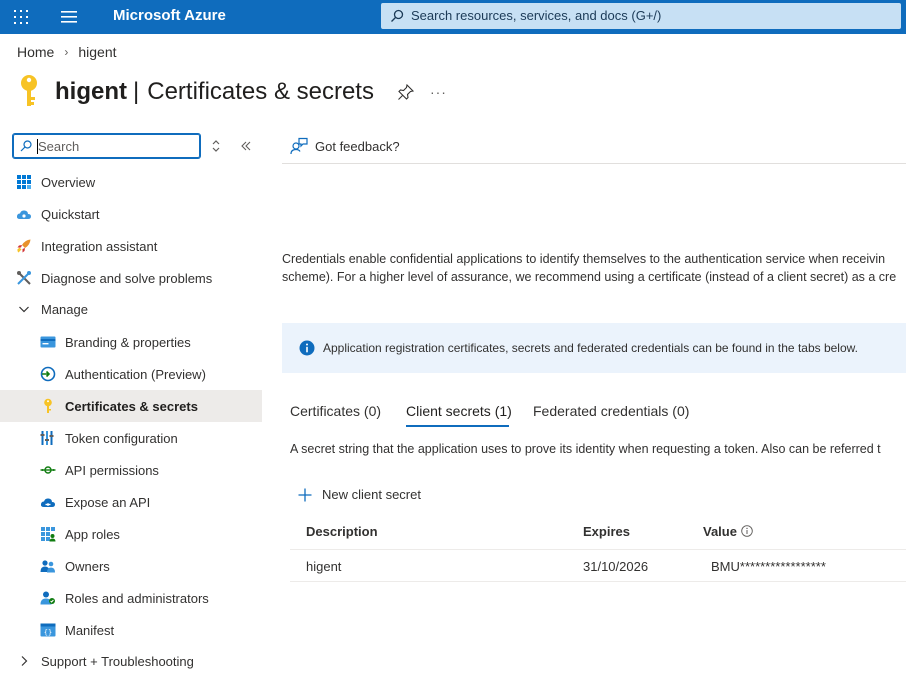 The height and width of the screenshot is (692, 906). What do you see at coordinates (335, 411) in the screenshot?
I see `tab-certificates: Certificates (0)` at bounding box center [335, 411].